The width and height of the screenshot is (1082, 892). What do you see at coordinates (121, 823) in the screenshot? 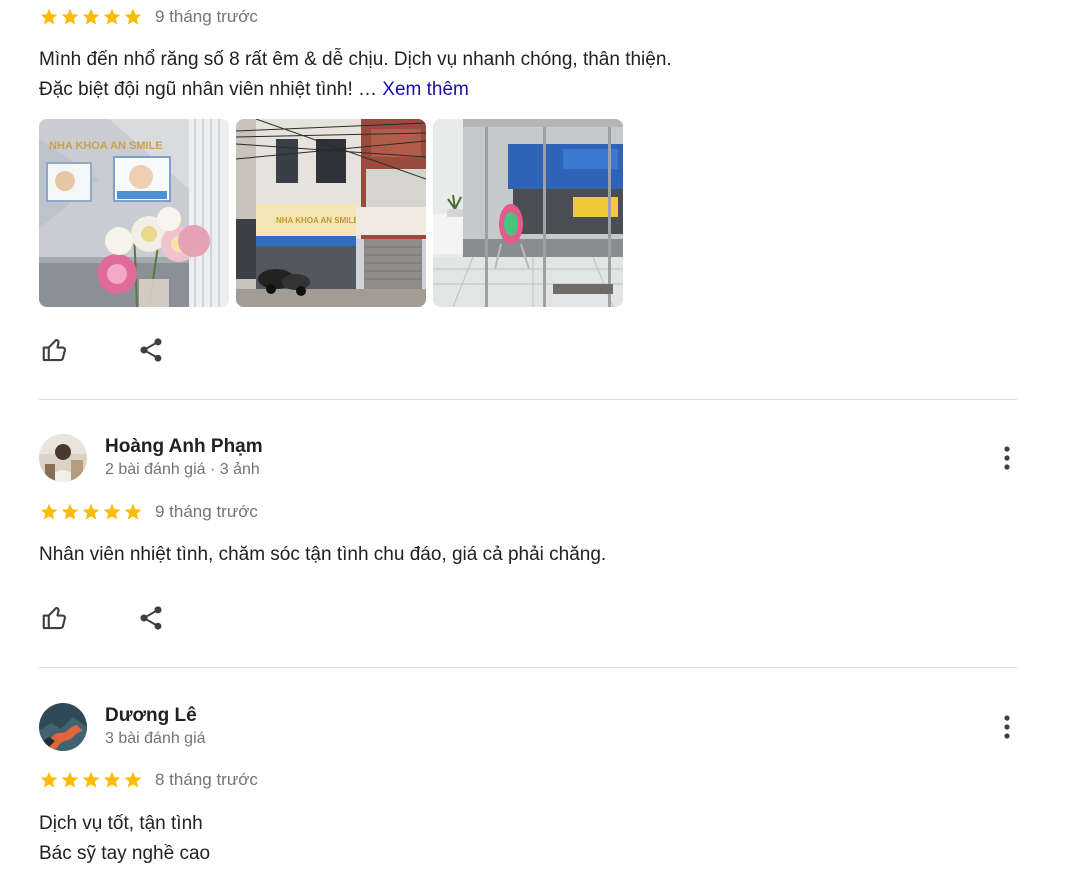
I see `review-text-line: Dịch vụ tốt, tận tình` at bounding box center [121, 823].